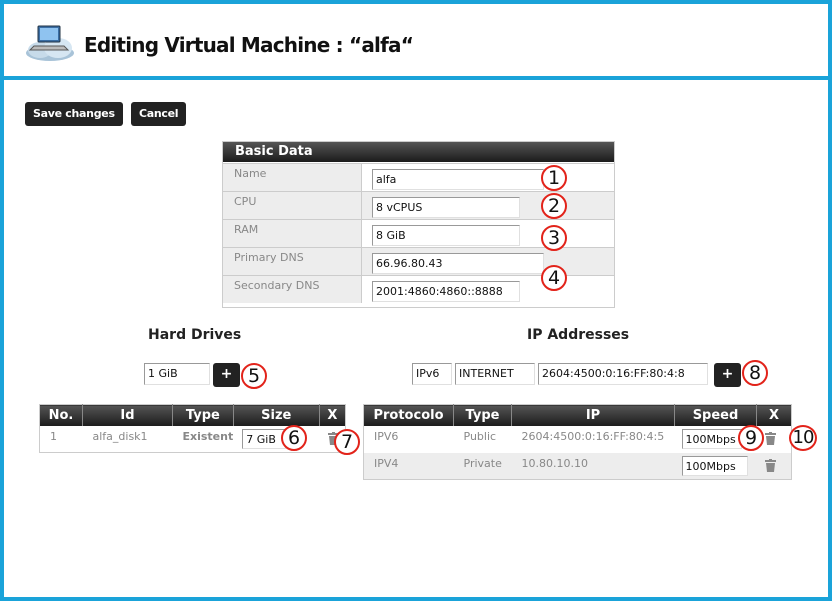  Describe the element at coordinates (623, 374) in the screenshot. I see `ip-address-input: 2604:4500:0:16:FF:80:4:8` at that location.